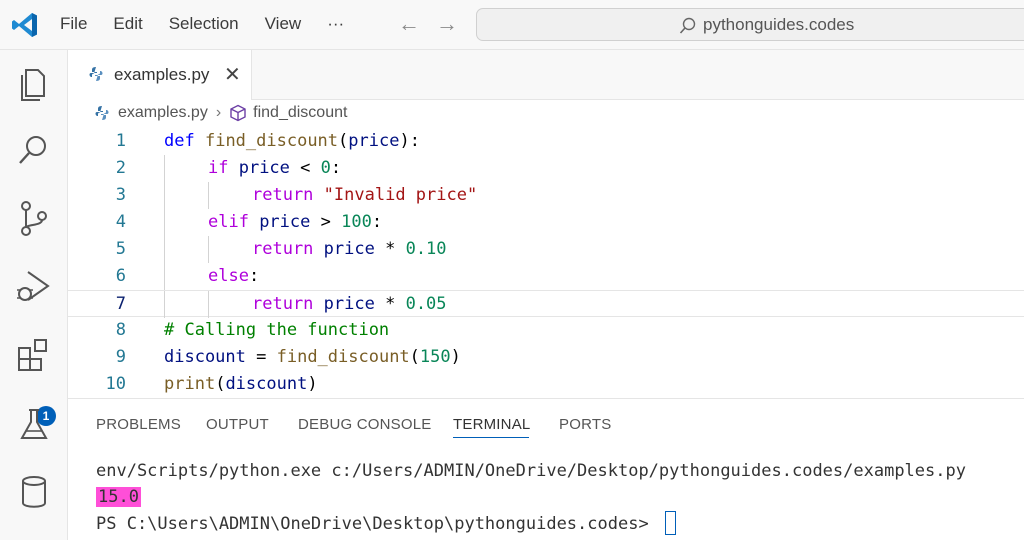 This screenshot has height=540, width=1024. Describe the element at coordinates (120, 276) in the screenshot. I see `line-number: 6` at that location.